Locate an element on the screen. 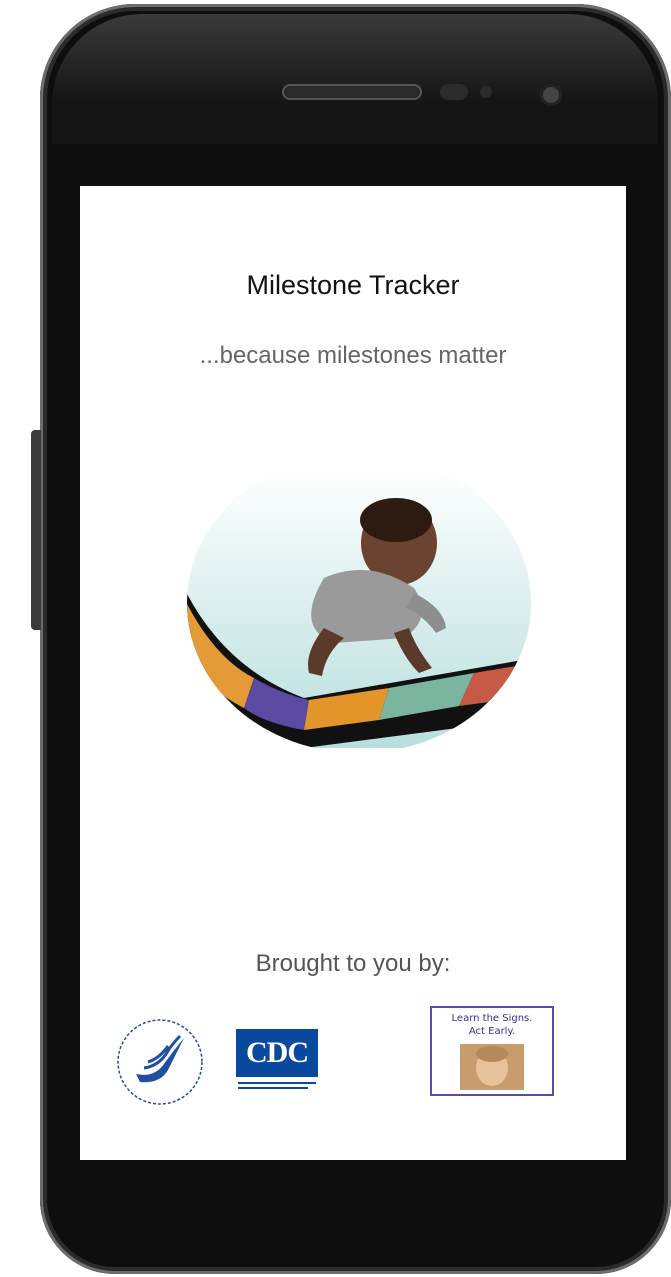 The image size is (671, 1277). sponsor-heading: Brought to you by: is located at coordinates (353, 963).